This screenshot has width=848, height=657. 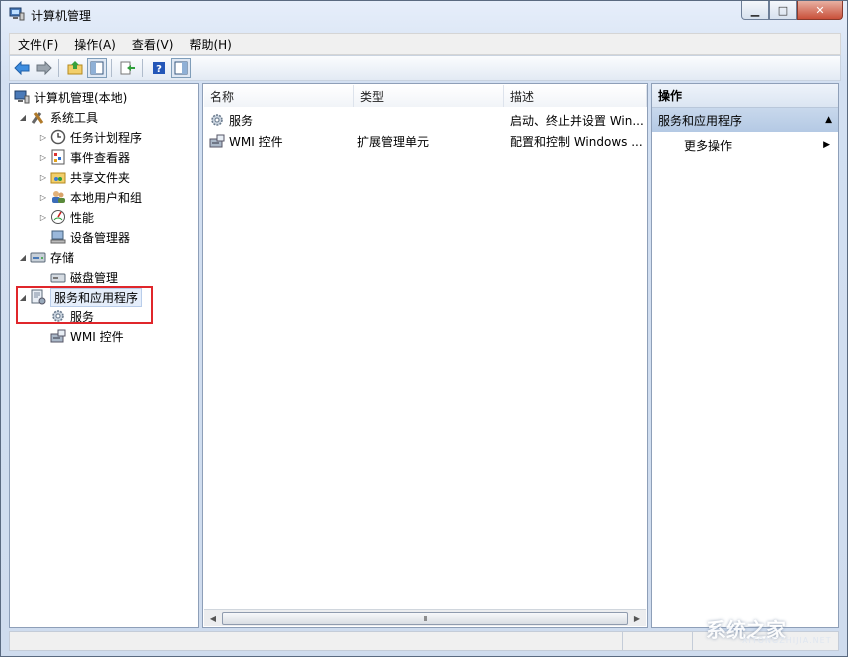 I want to click on close-button: ✕, so click(x=820, y=10).